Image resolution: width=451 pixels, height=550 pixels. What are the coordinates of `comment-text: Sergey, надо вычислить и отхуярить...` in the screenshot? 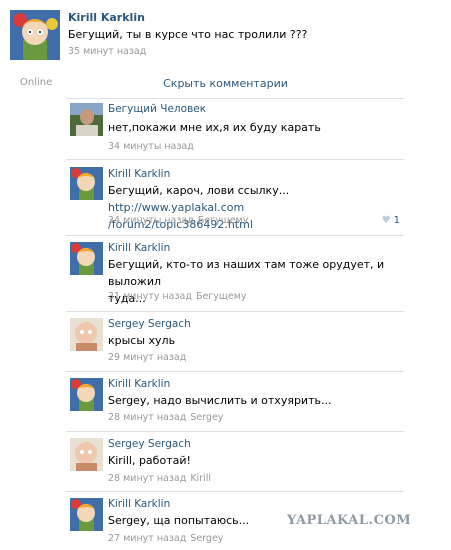 It's located at (220, 400).